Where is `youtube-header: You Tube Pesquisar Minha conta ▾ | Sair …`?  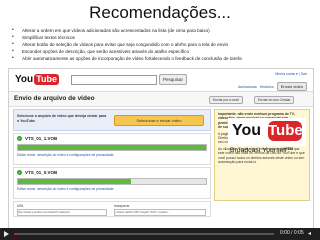 youtube-header: You Tube Pesquisar Minha conta ▾ | Sair … is located at coordinates (161, 80).